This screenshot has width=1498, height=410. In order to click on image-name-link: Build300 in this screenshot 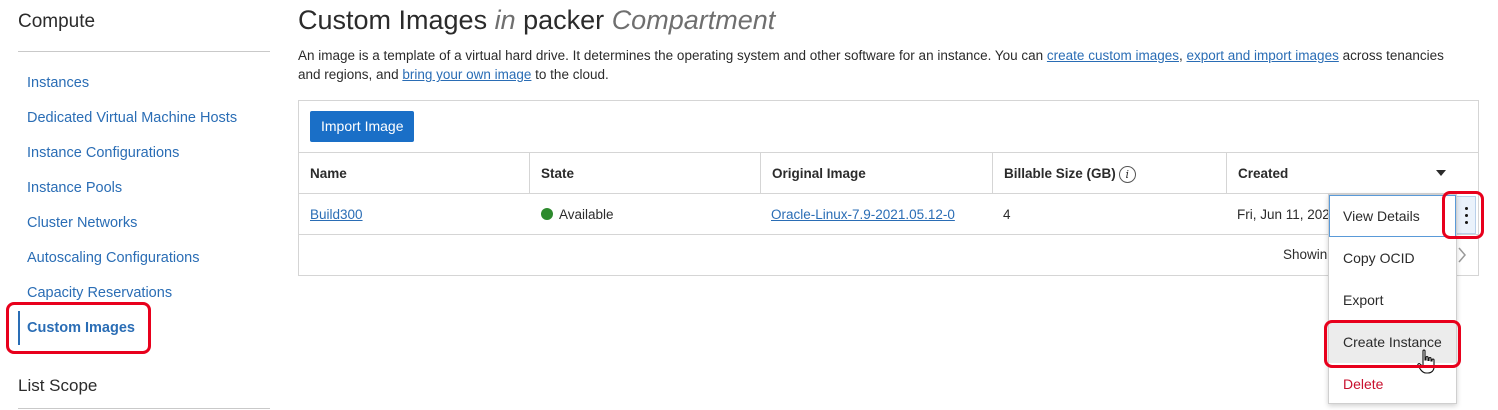, I will do `click(336, 214)`.